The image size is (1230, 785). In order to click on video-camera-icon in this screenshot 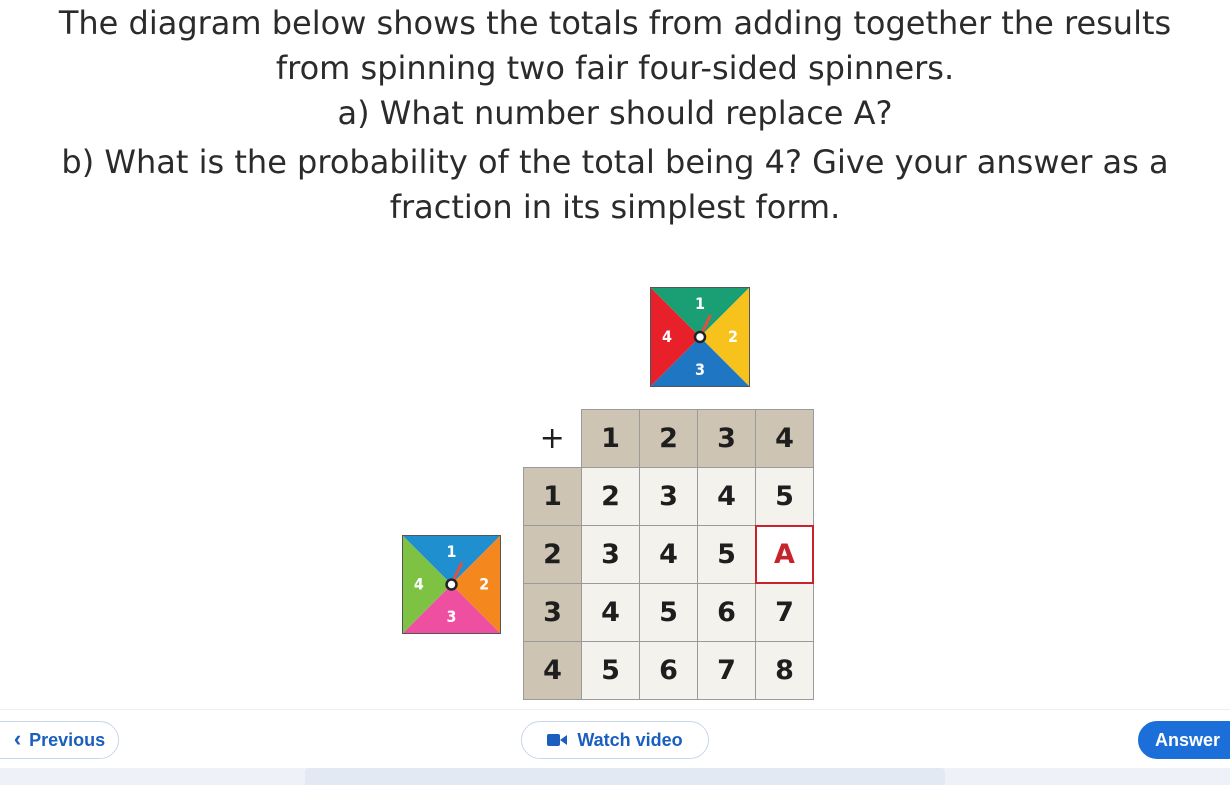, I will do `click(558, 740)`.